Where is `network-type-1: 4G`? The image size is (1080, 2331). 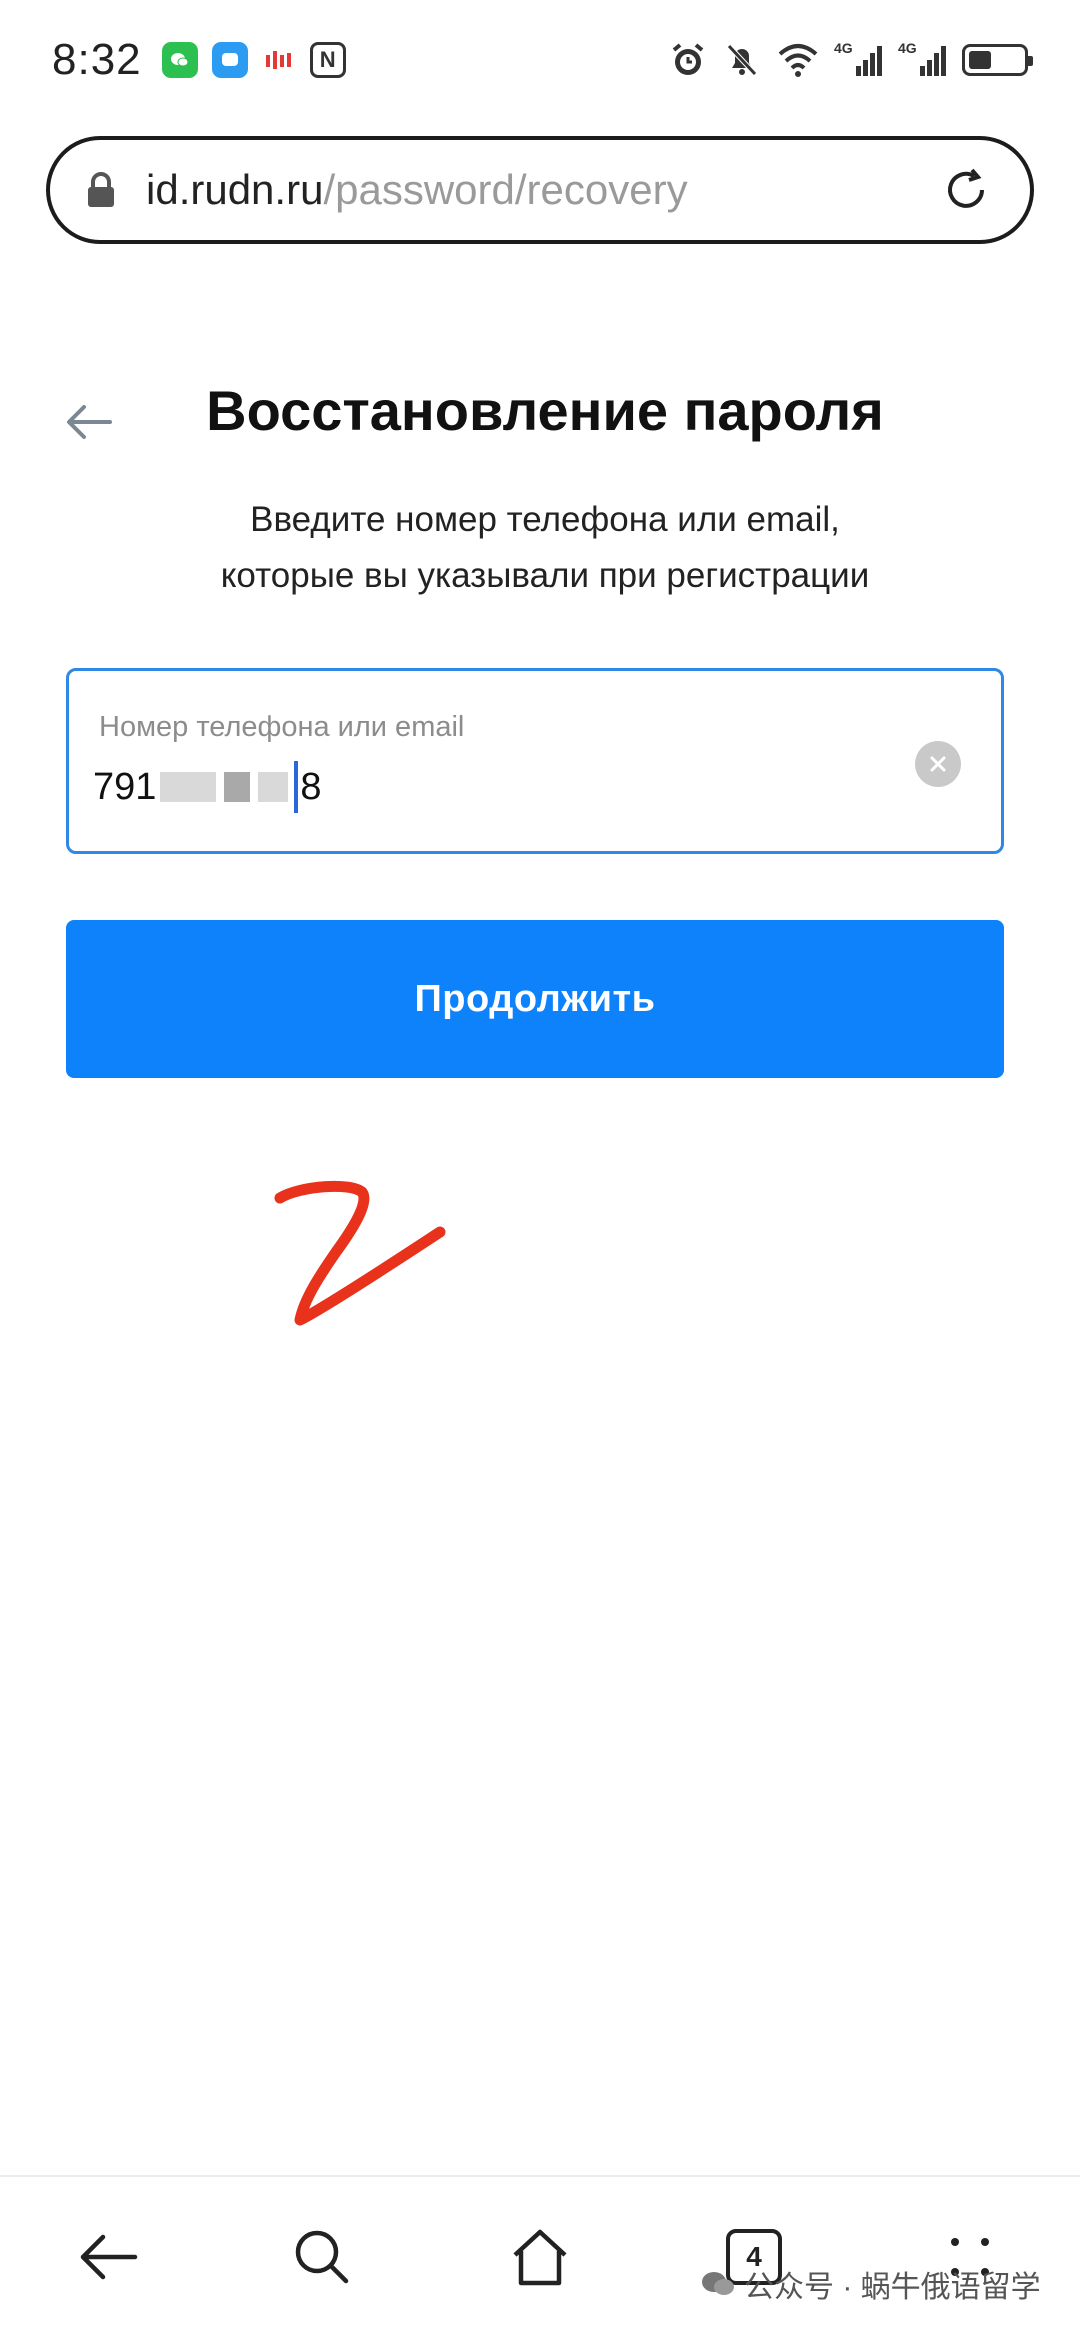 network-type-1: 4G is located at coordinates (843, 48).